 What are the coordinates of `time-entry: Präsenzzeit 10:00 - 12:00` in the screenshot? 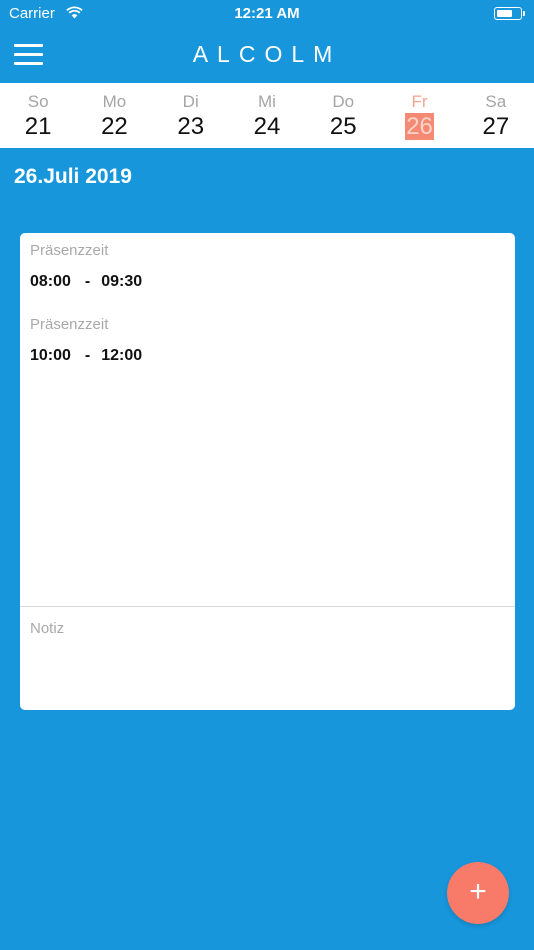 It's located at (86, 340).